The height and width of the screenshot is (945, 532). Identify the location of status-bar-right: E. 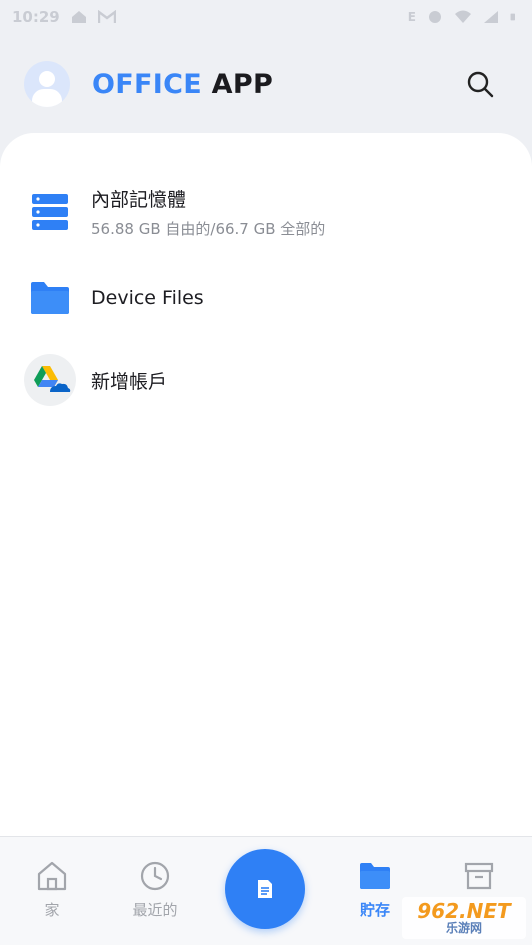
(464, 17).